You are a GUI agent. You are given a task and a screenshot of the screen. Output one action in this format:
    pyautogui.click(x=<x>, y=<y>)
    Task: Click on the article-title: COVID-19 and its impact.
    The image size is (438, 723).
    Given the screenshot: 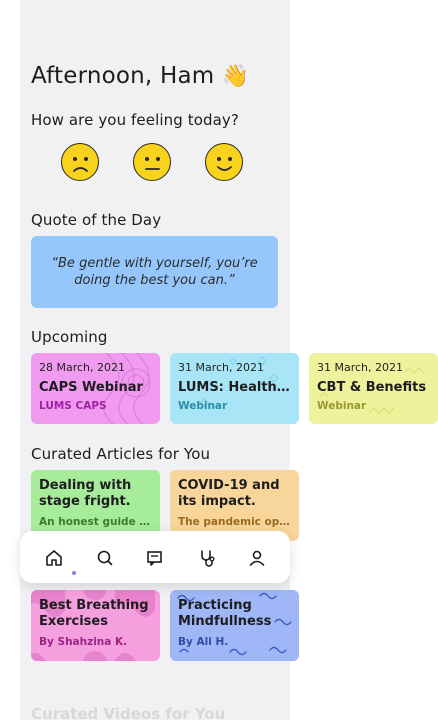 What is the action you would take?
    pyautogui.click(x=229, y=493)
    